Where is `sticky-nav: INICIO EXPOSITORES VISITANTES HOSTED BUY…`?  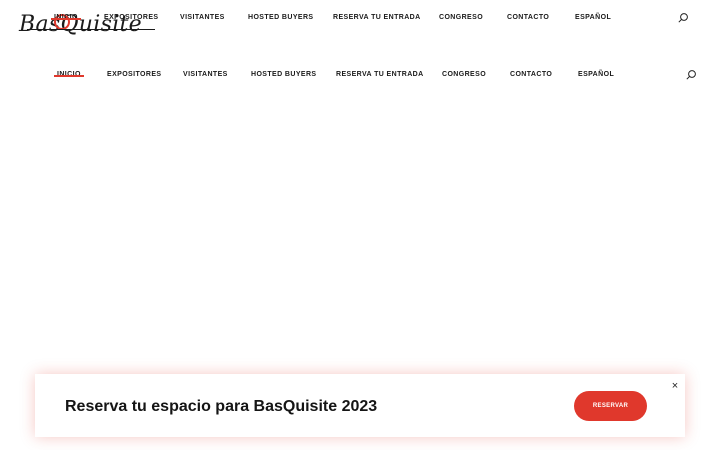
sticky-nav: INICIO EXPOSITORES VISITANTES HOSTED BUY… is located at coordinates (360, 75).